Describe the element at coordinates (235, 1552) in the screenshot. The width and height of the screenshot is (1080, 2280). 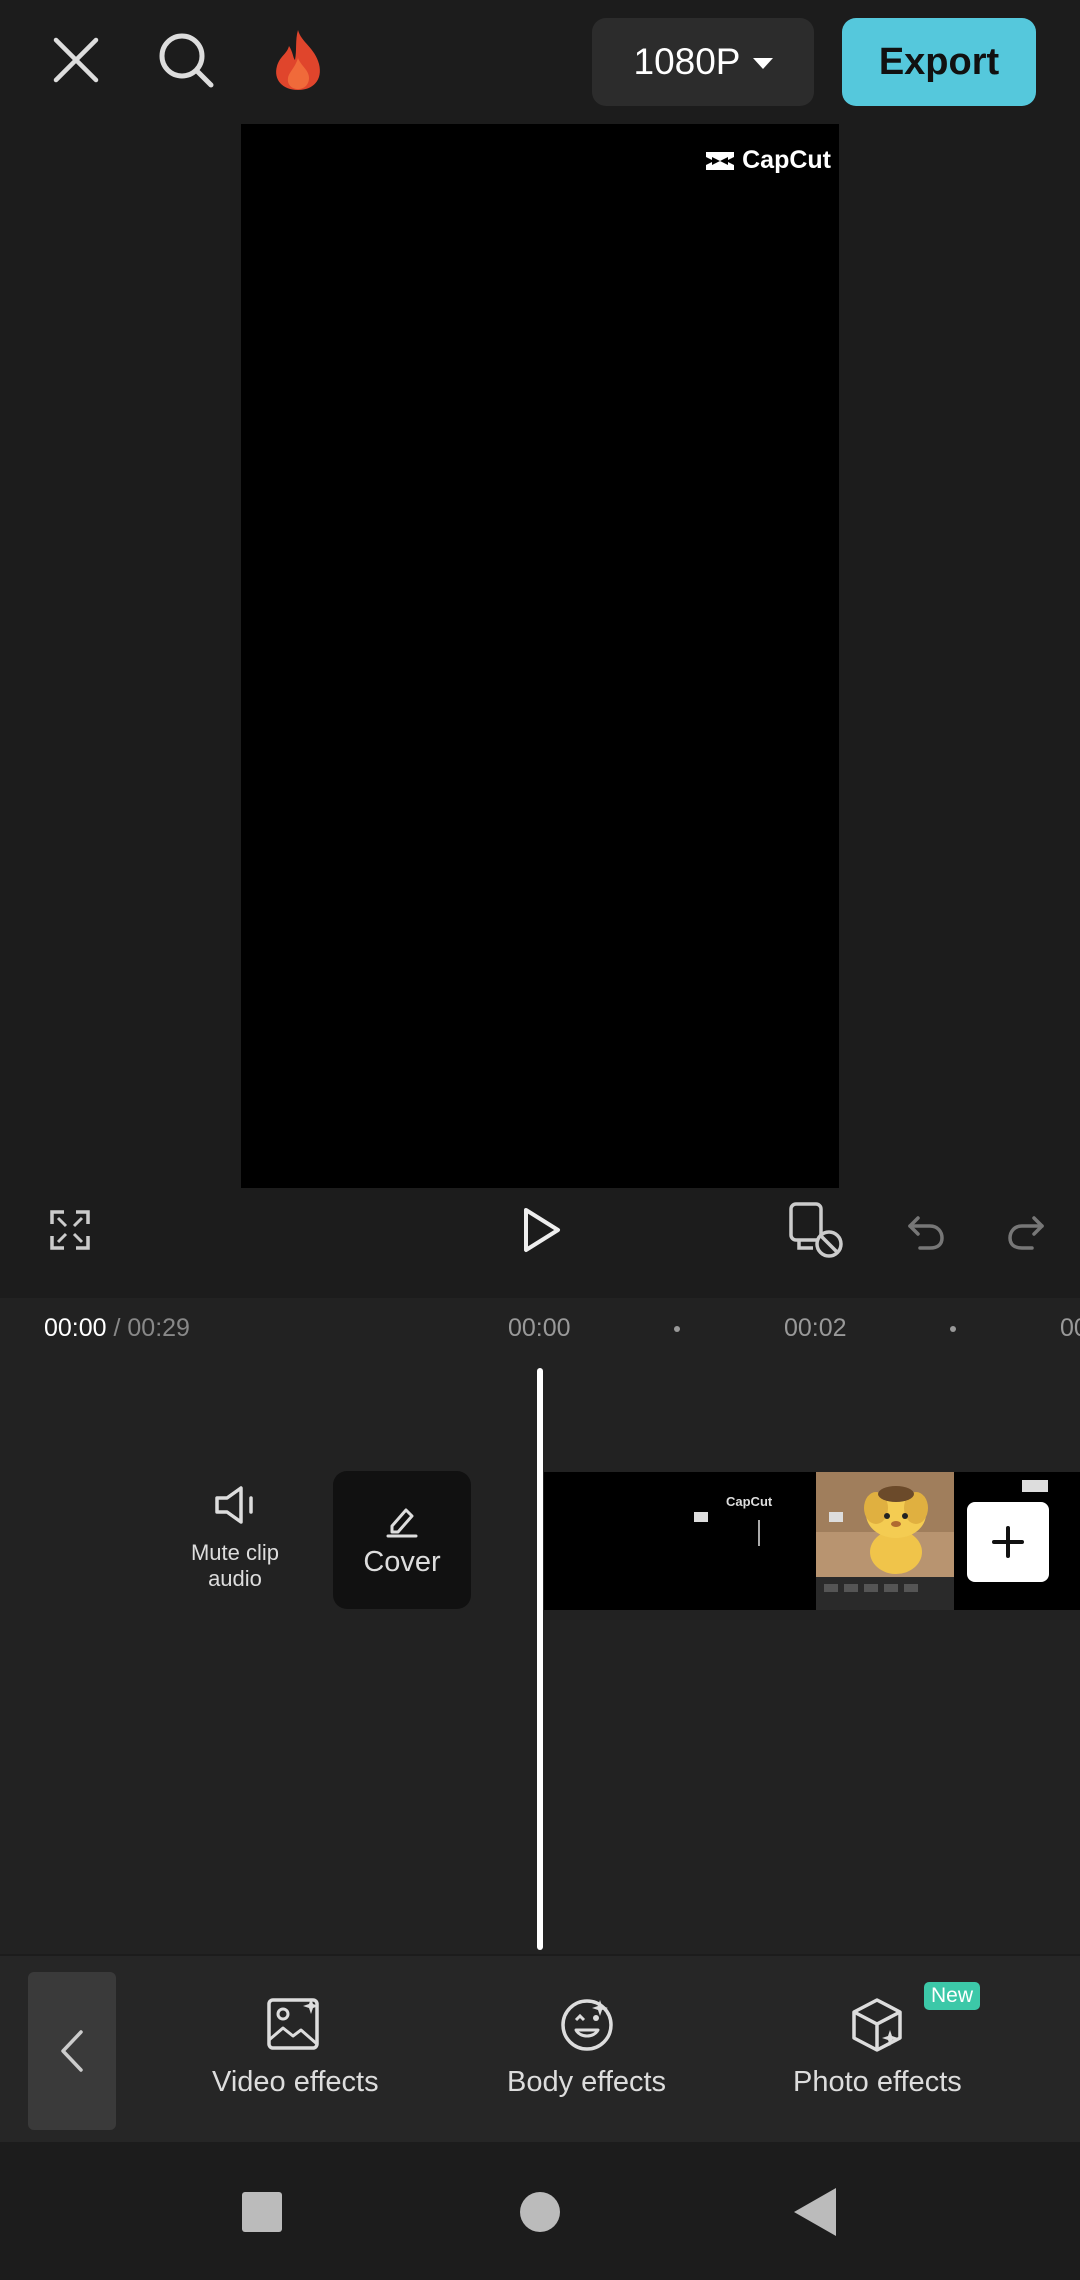
I see `mute-label-line1: Mute clip` at that location.